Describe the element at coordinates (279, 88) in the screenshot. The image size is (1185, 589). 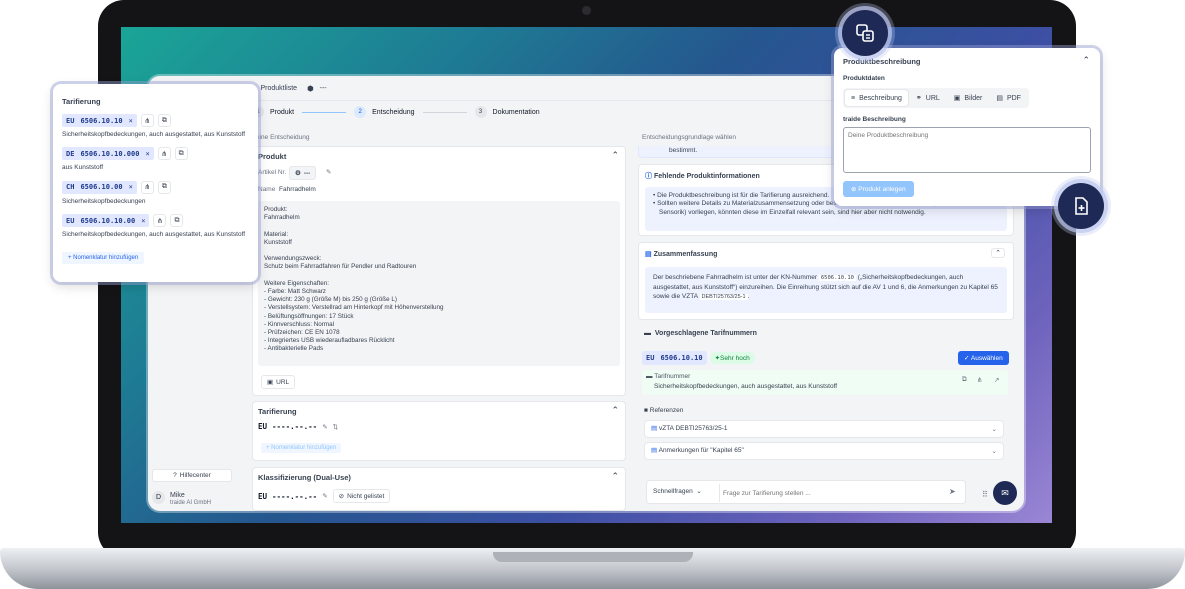
I see `breadcrumb: Produktliste` at that location.